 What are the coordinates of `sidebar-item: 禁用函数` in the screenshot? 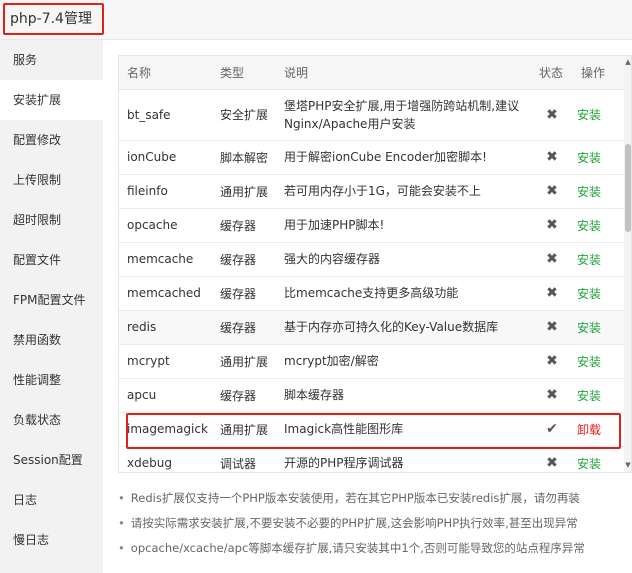 It's located at (51, 340).